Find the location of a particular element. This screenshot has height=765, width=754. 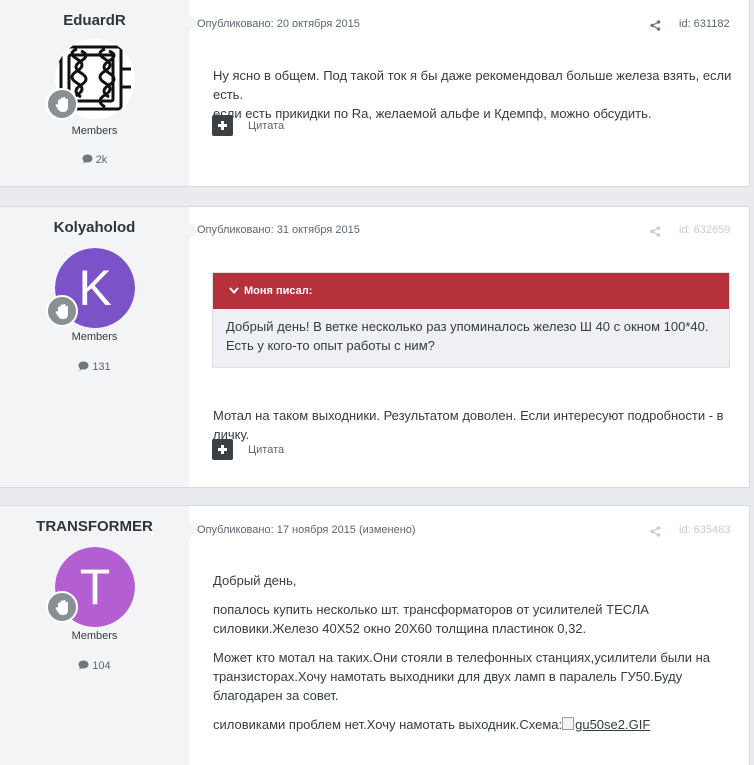

schematic-image-link: gu50se2.GIF is located at coordinates (606, 724).